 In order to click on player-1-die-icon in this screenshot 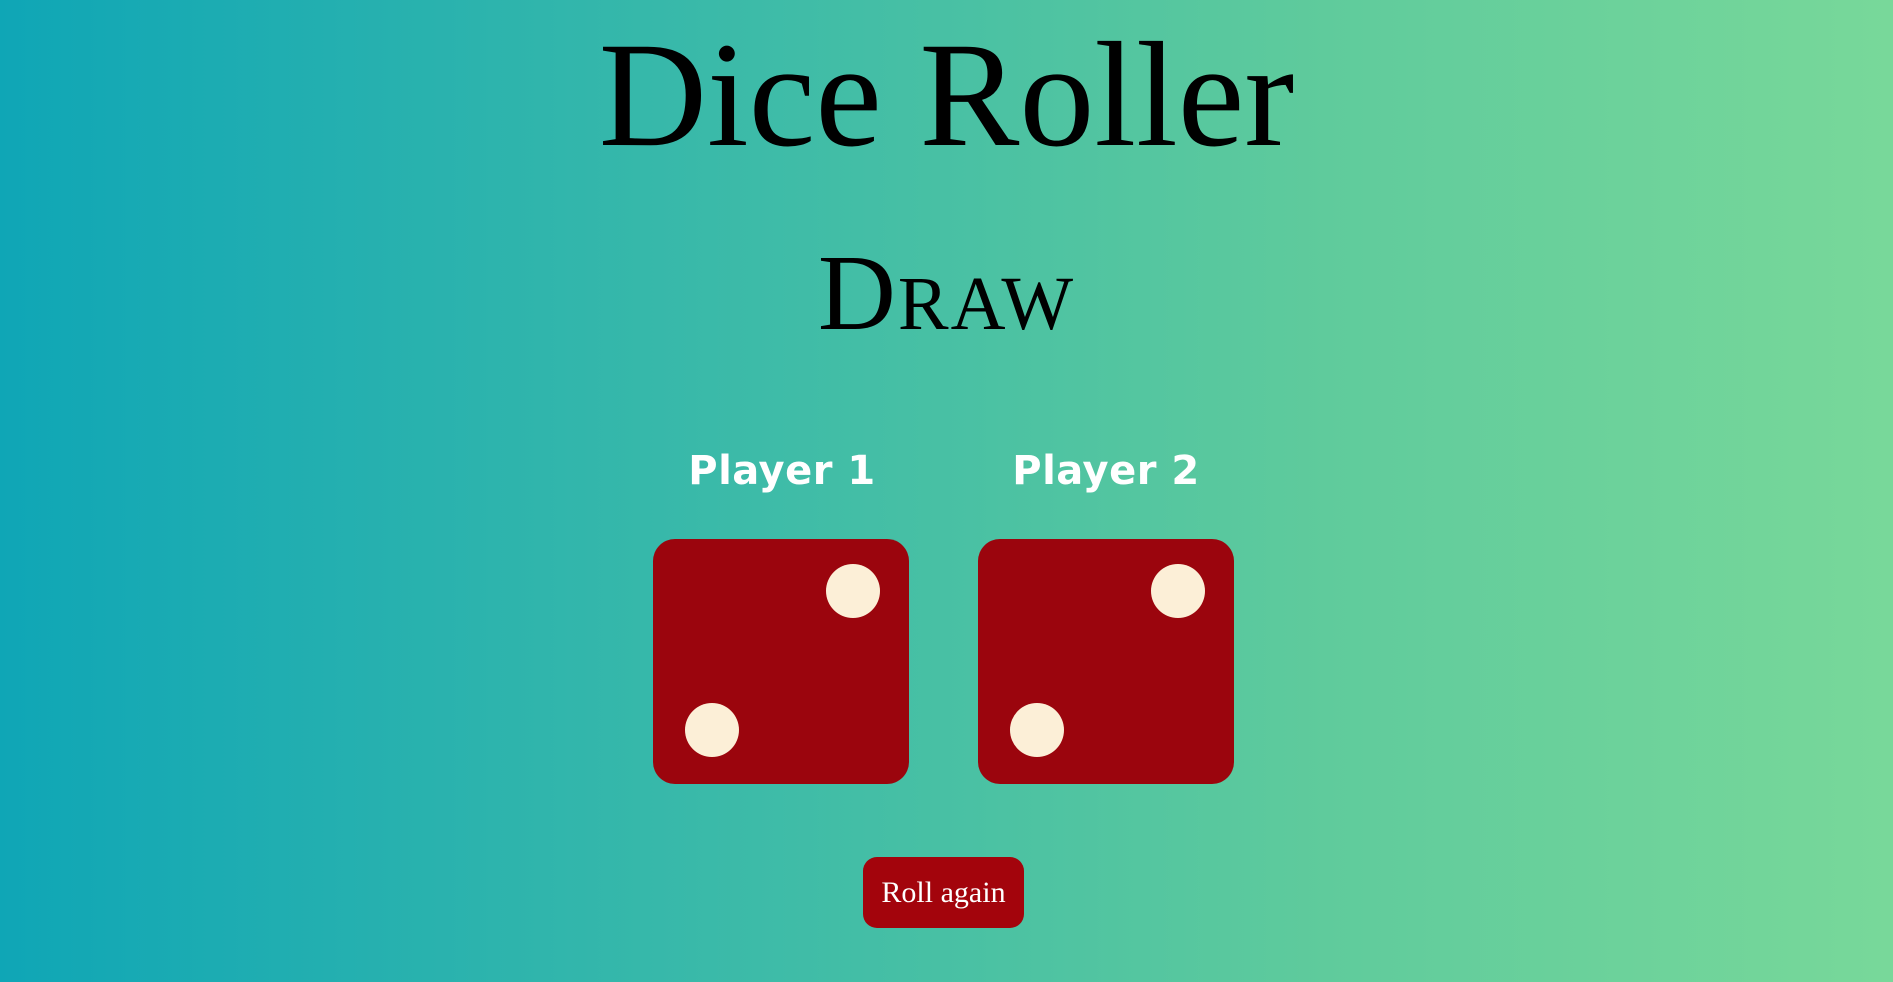, I will do `click(781, 661)`.